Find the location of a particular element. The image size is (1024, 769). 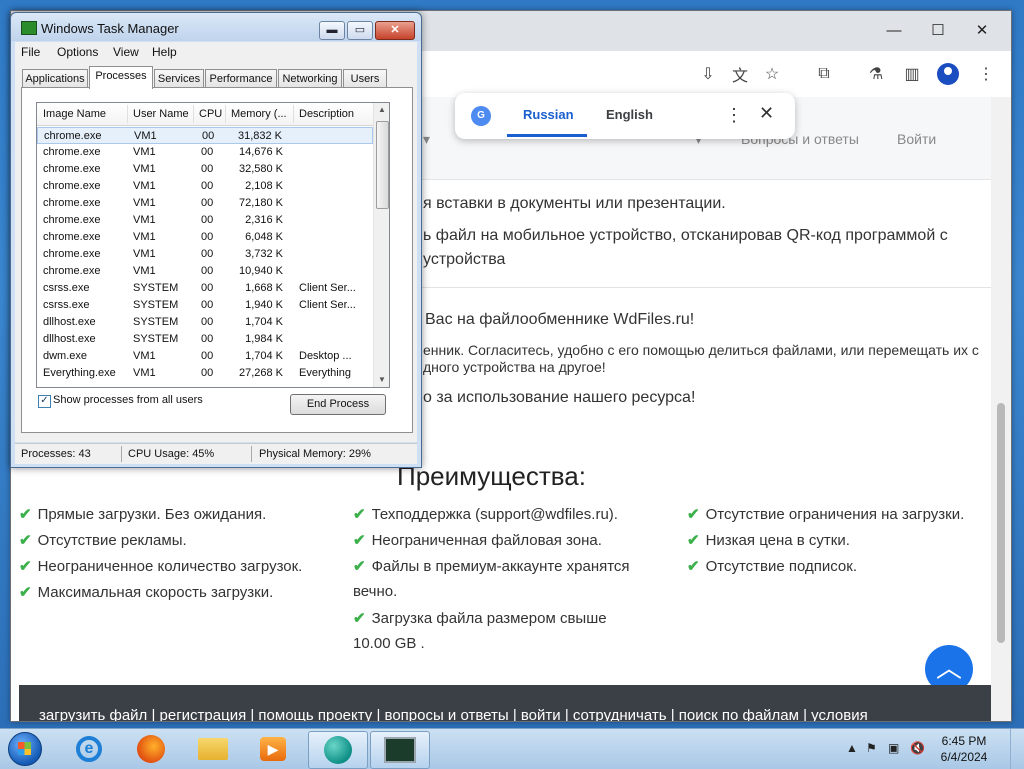

show-desktop-button is located at coordinates (1017, 749).